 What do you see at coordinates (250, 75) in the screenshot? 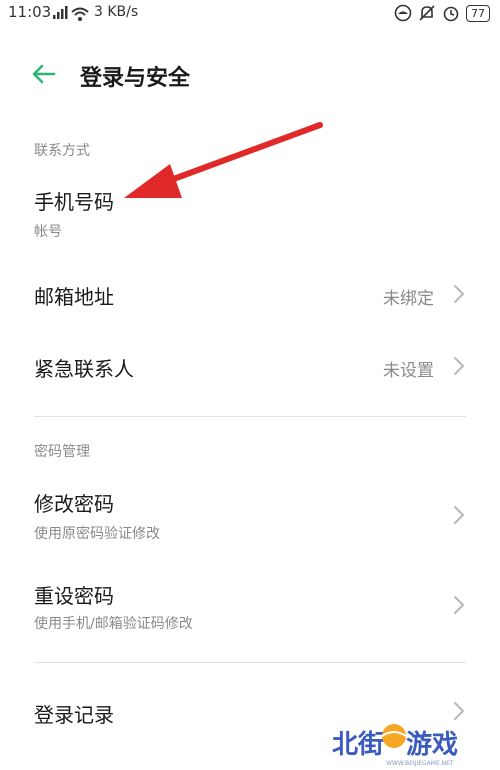
I see `header: 登录与安全` at bounding box center [250, 75].